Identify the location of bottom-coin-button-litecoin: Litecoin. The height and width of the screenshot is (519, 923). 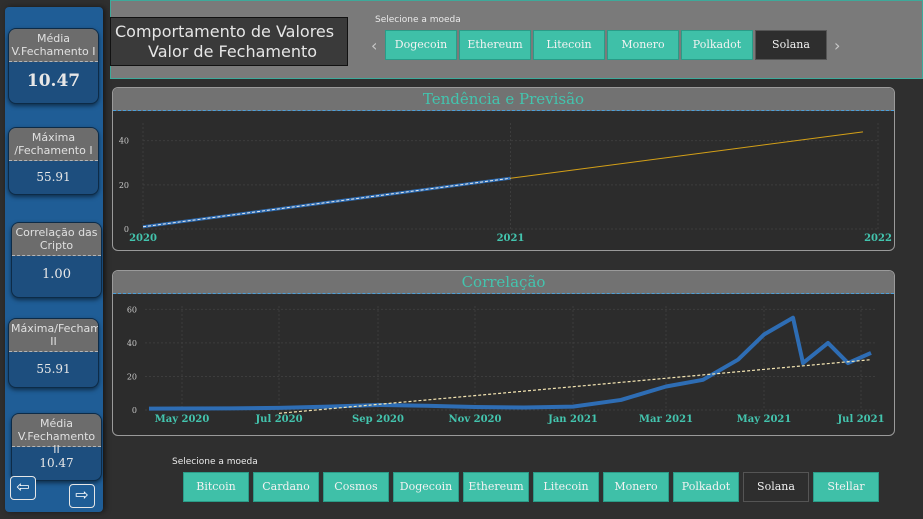
(566, 487).